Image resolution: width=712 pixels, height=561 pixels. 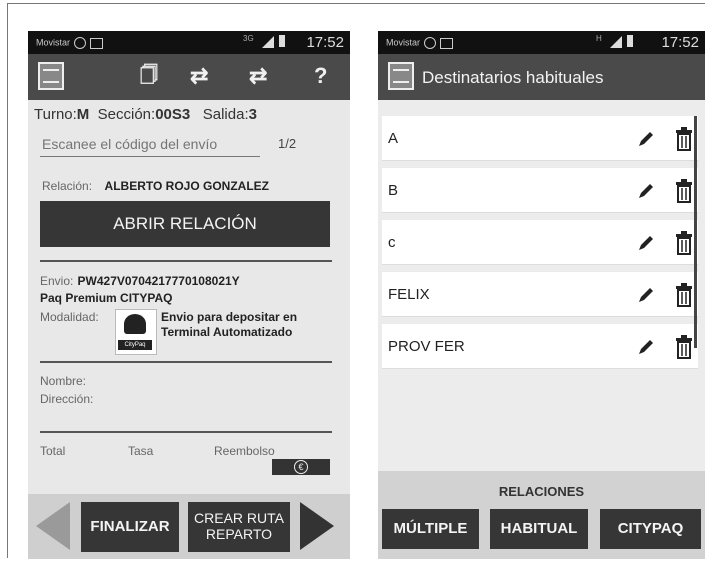 What do you see at coordinates (244, 451) in the screenshot?
I see `reembolso-label: Reembolso` at bounding box center [244, 451].